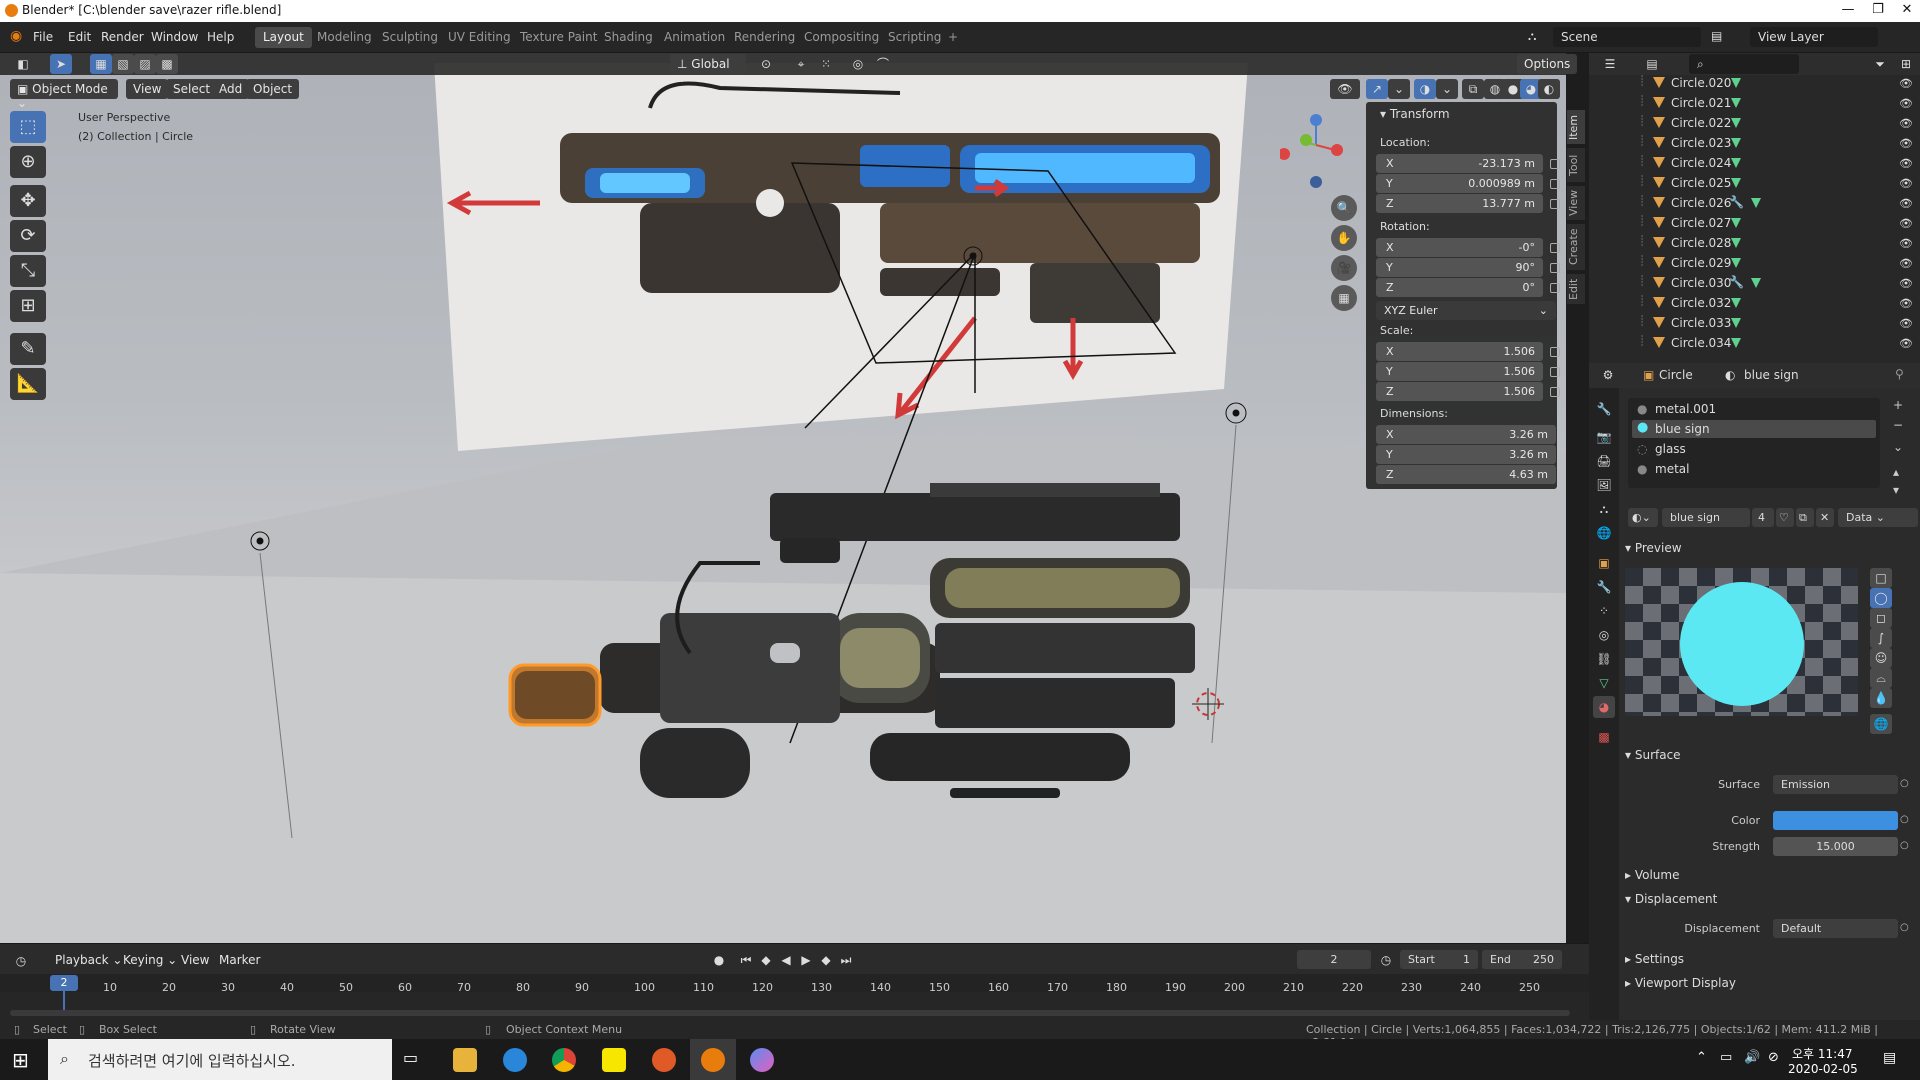  What do you see at coordinates (801, 64) in the screenshot?
I see `snap-icon: ⌖` at bounding box center [801, 64].